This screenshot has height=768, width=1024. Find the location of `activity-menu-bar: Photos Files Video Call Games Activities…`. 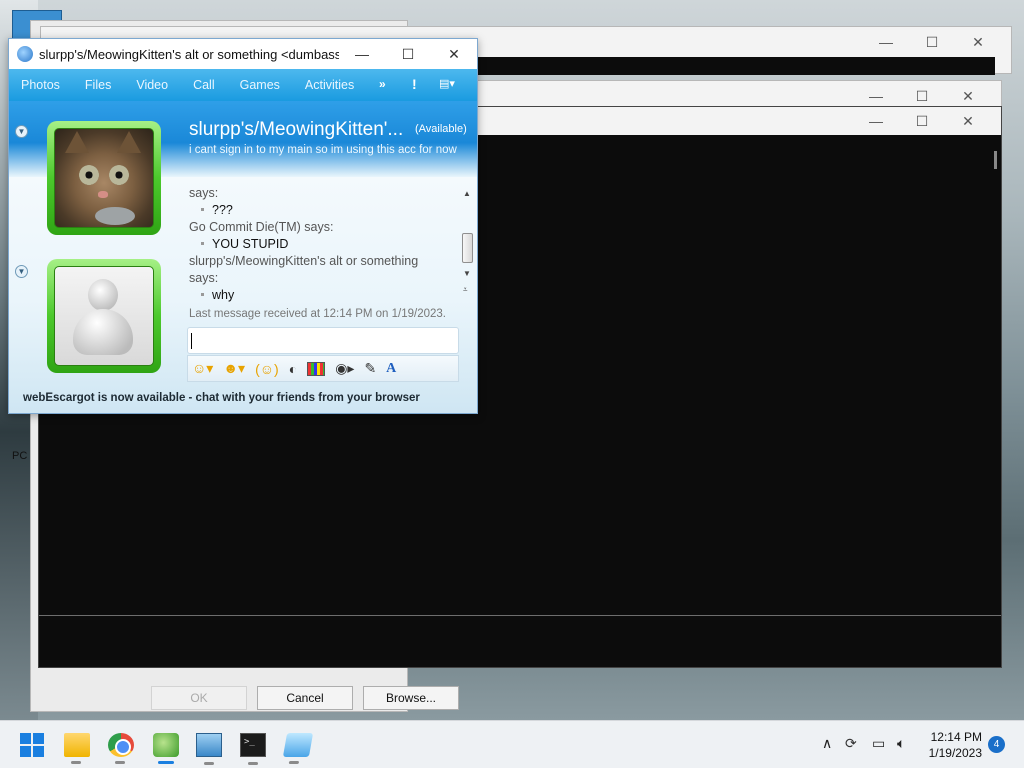

activity-menu-bar: Photos Files Video Call Games Activities… is located at coordinates (243, 85).